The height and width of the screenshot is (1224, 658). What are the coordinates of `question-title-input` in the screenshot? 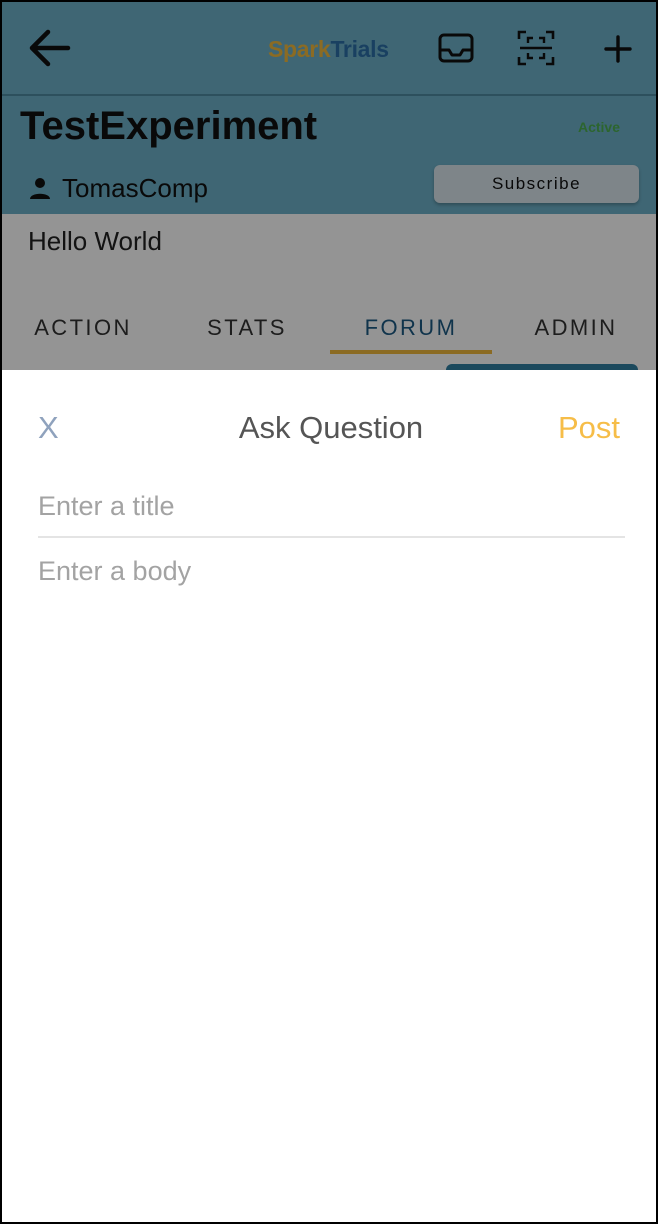 It's located at (331, 507).